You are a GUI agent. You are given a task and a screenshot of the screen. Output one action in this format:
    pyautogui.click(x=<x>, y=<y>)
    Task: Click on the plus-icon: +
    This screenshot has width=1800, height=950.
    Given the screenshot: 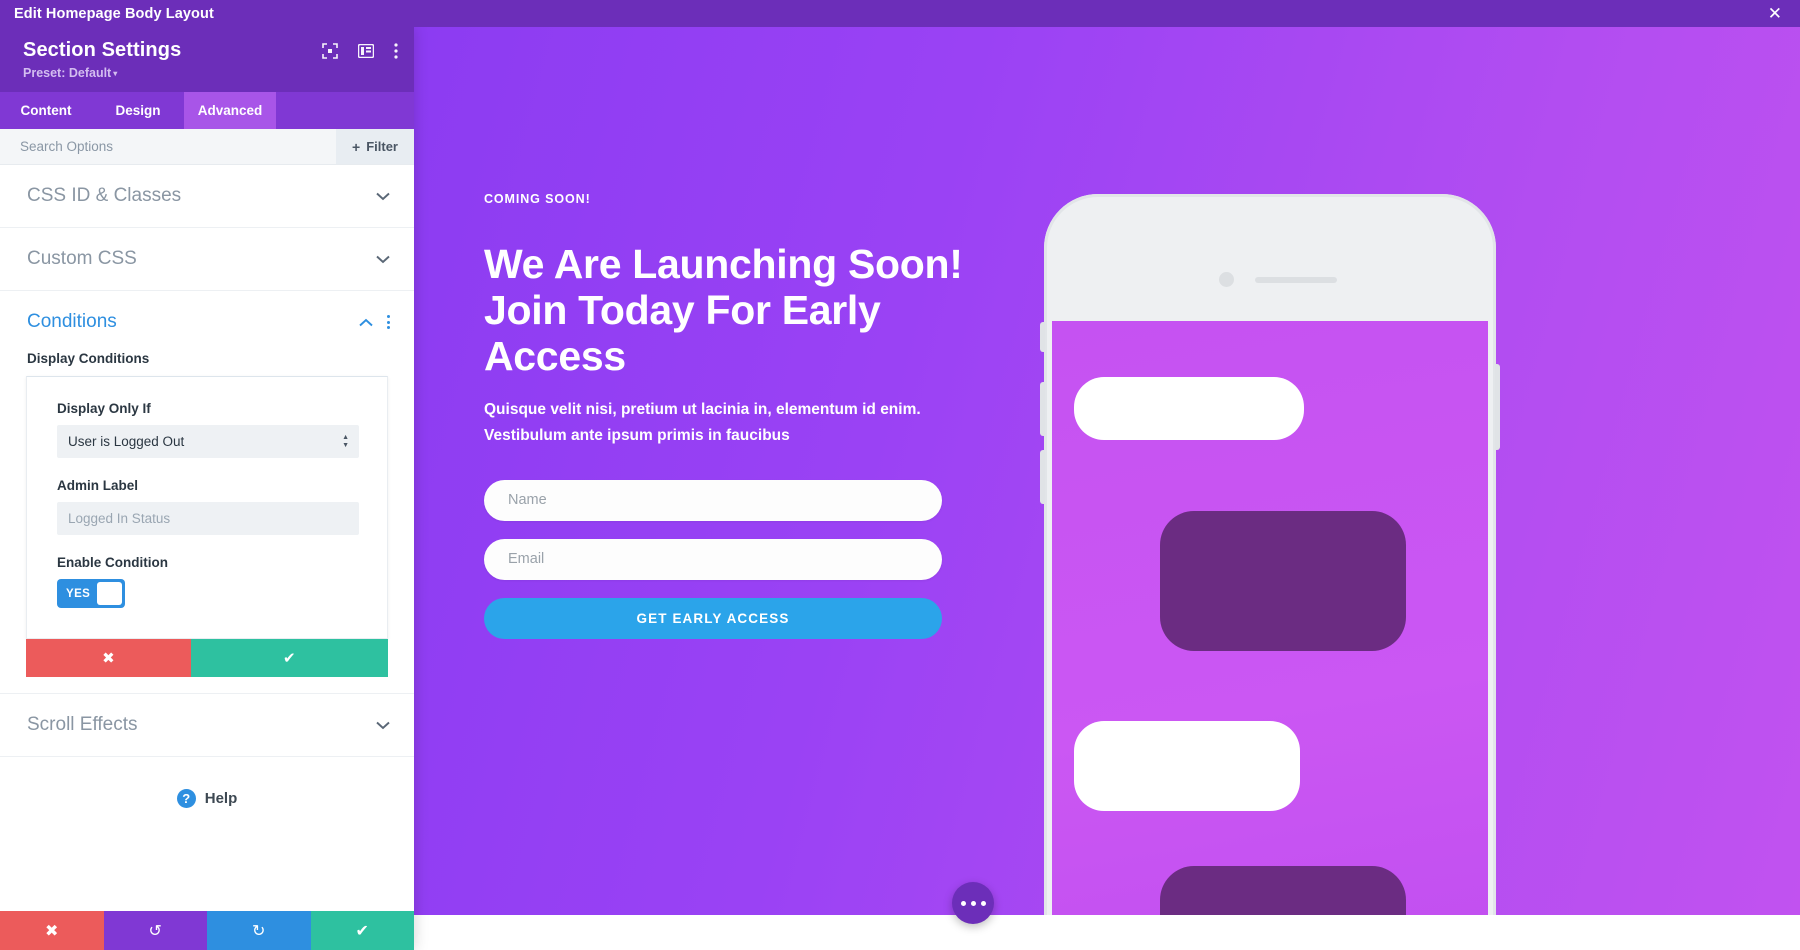 What is the action you would take?
    pyautogui.click(x=356, y=146)
    